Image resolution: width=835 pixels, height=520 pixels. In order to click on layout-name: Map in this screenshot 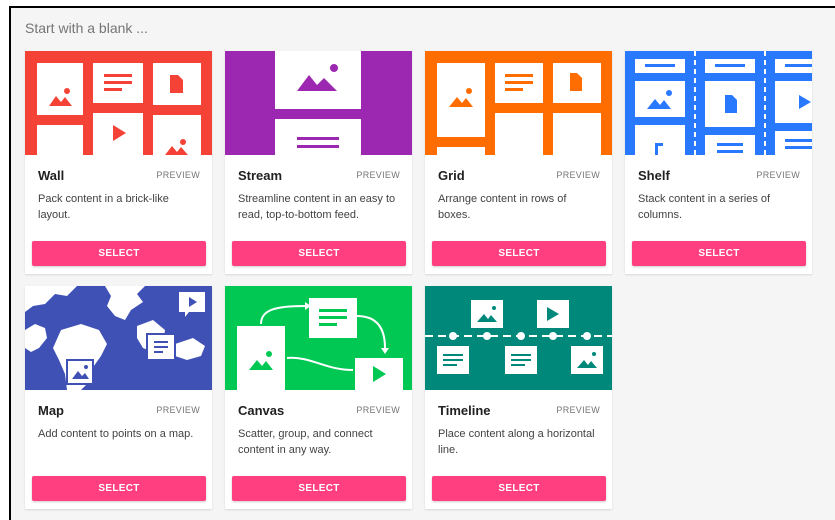, I will do `click(51, 410)`.